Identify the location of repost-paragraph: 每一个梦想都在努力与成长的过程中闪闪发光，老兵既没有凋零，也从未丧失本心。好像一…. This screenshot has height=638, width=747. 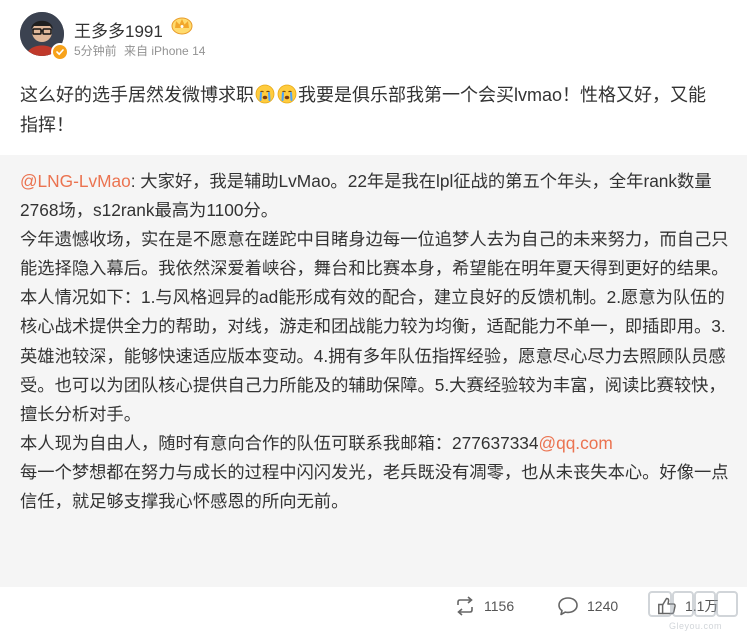
(374, 486).